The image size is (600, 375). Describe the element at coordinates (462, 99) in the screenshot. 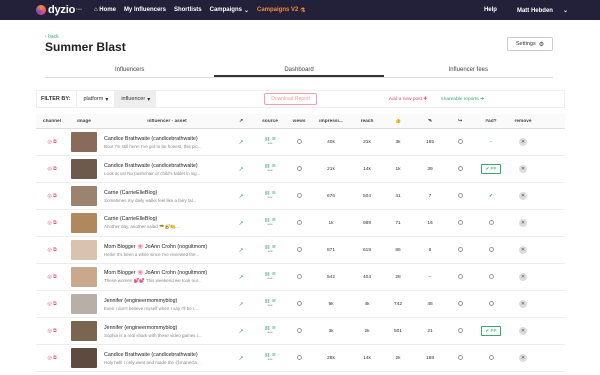

I see `shareable-reports-link: shareable reports ➔` at that location.